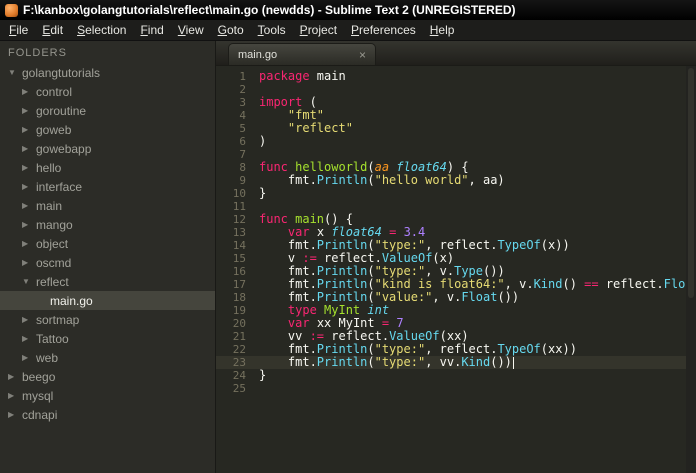  I want to click on tree-item-main-go: main.go, so click(107, 300).